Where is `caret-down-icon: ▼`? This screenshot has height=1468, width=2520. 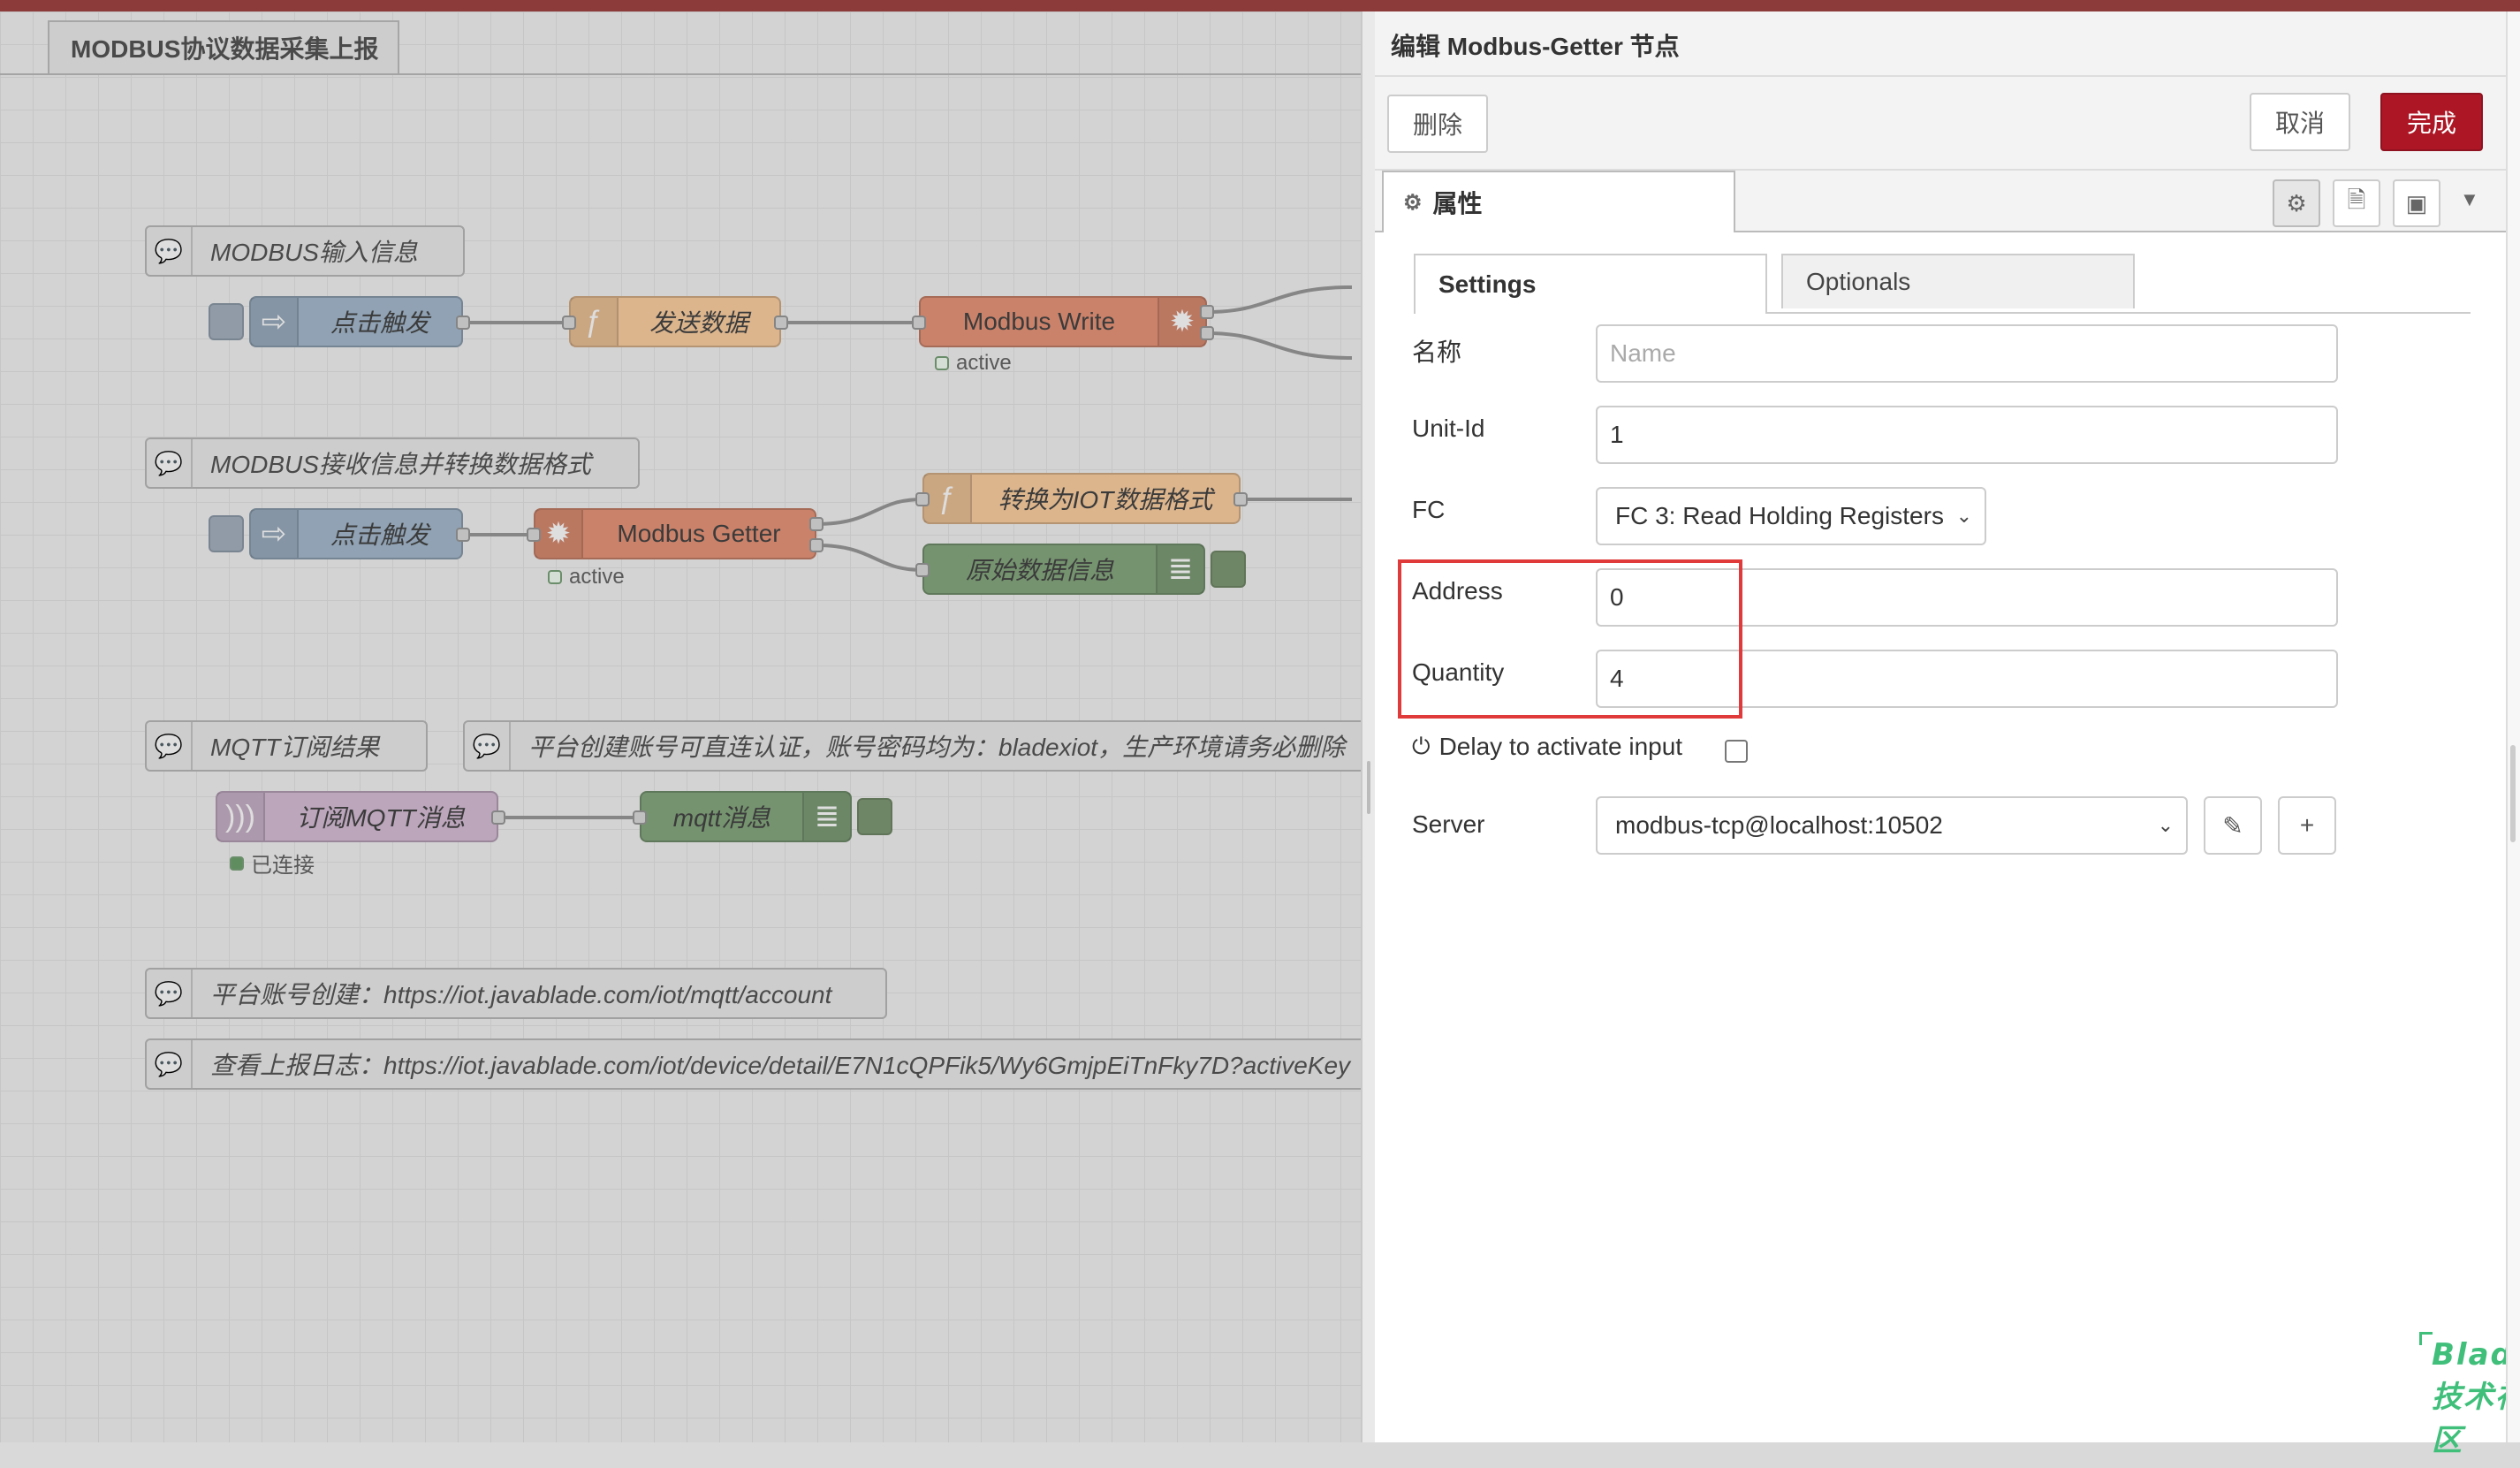 caret-down-icon: ▼ is located at coordinates (2469, 200).